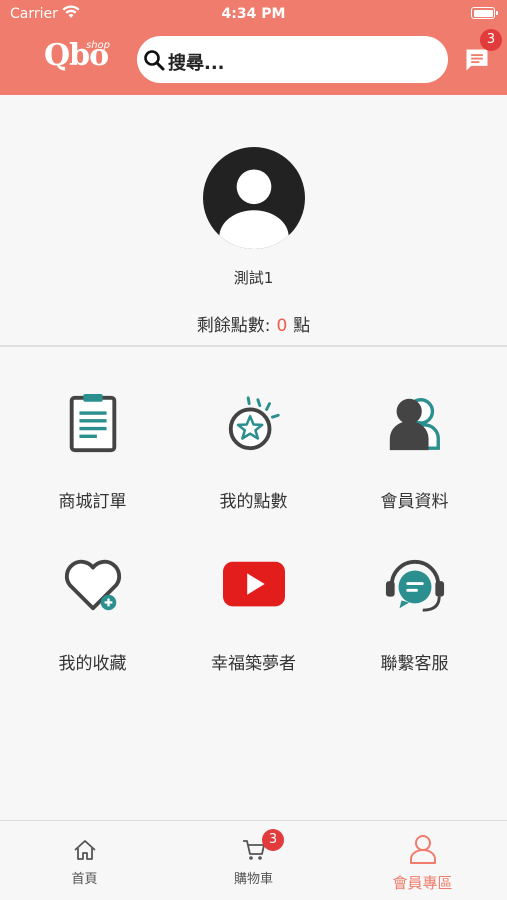 This screenshot has height=900, width=507. I want to click on star-badge-icon, so click(254, 423).